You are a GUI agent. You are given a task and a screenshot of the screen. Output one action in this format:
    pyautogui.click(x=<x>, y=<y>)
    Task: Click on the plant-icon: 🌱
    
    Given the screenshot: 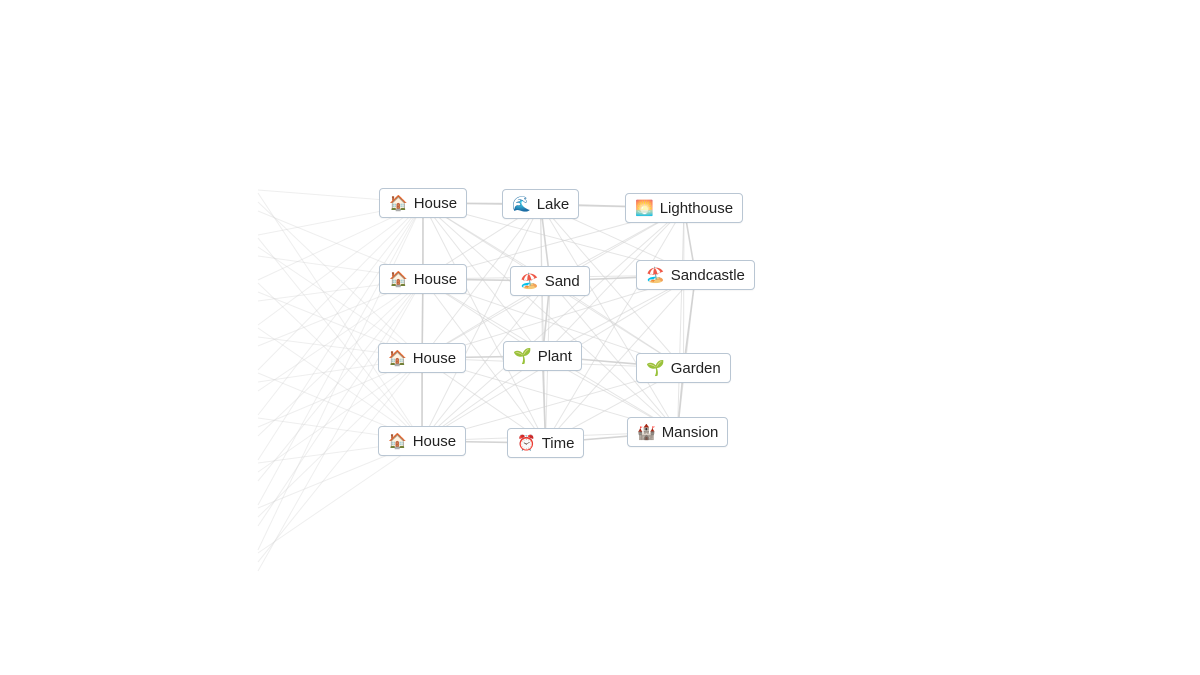 What is the action you would take?
    pyautogui.click(x=522, y=356)
    